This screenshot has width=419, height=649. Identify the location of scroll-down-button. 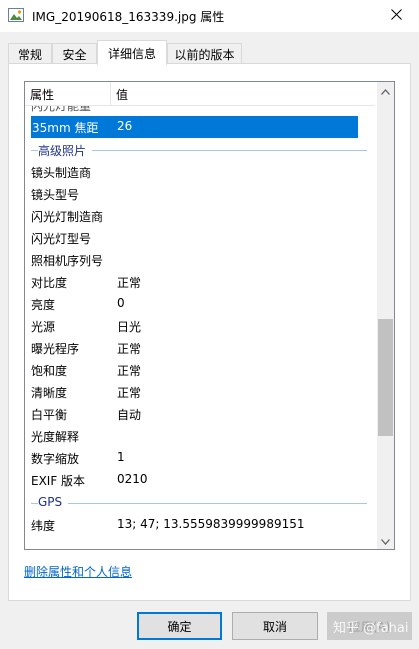
(385, 540).